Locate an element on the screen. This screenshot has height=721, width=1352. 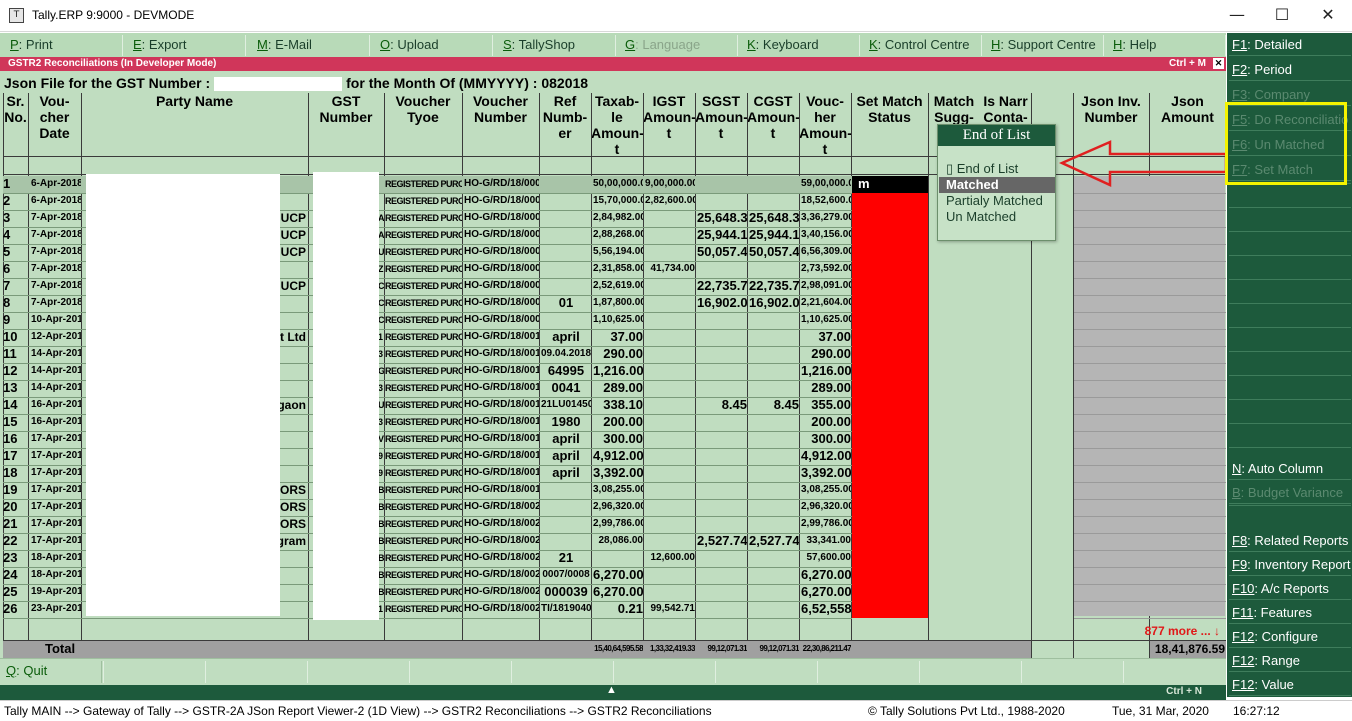
cell-vnum: HO-G/RD/18/0025 is located at coordinates (501, 591).